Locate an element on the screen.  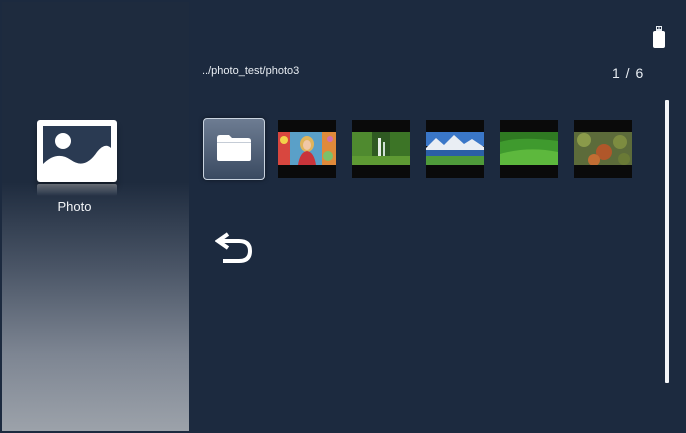
photo-icon-reflection is located at coordinates (77, 190).